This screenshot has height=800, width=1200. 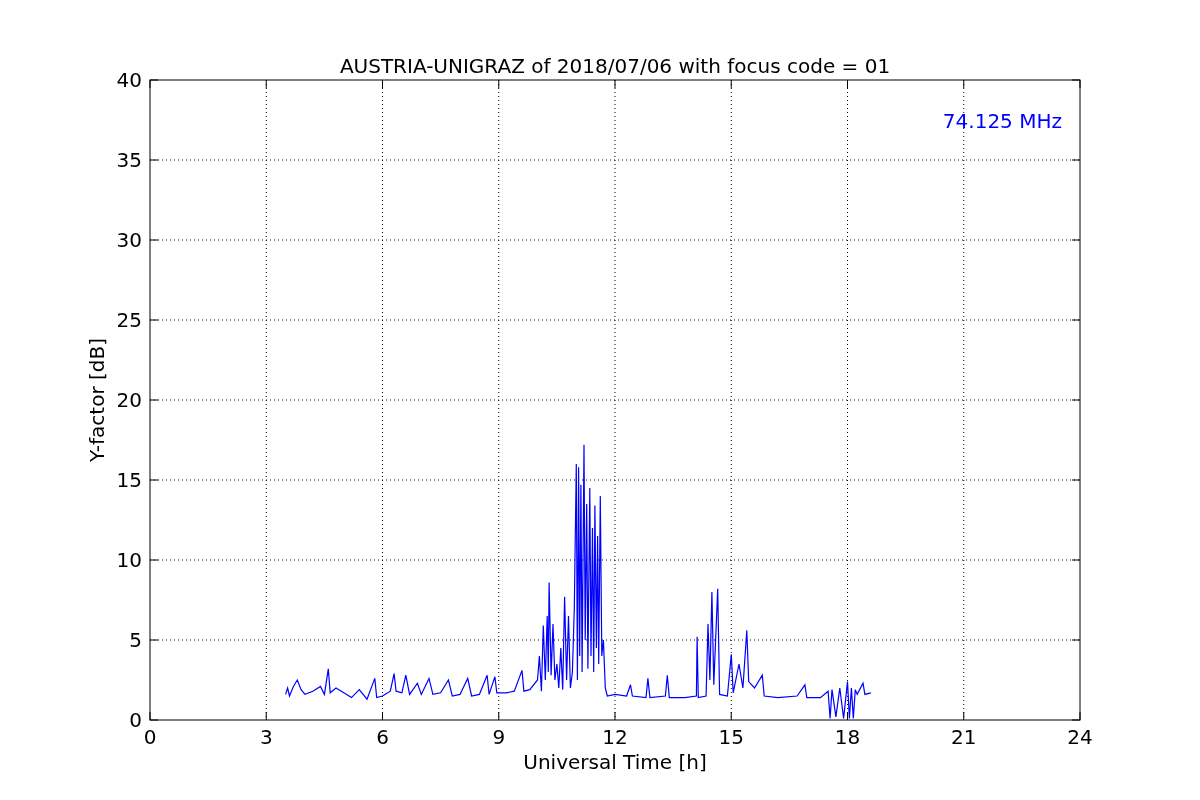 I want to click on y-tick-label: 40, so click(x=129, y=80).